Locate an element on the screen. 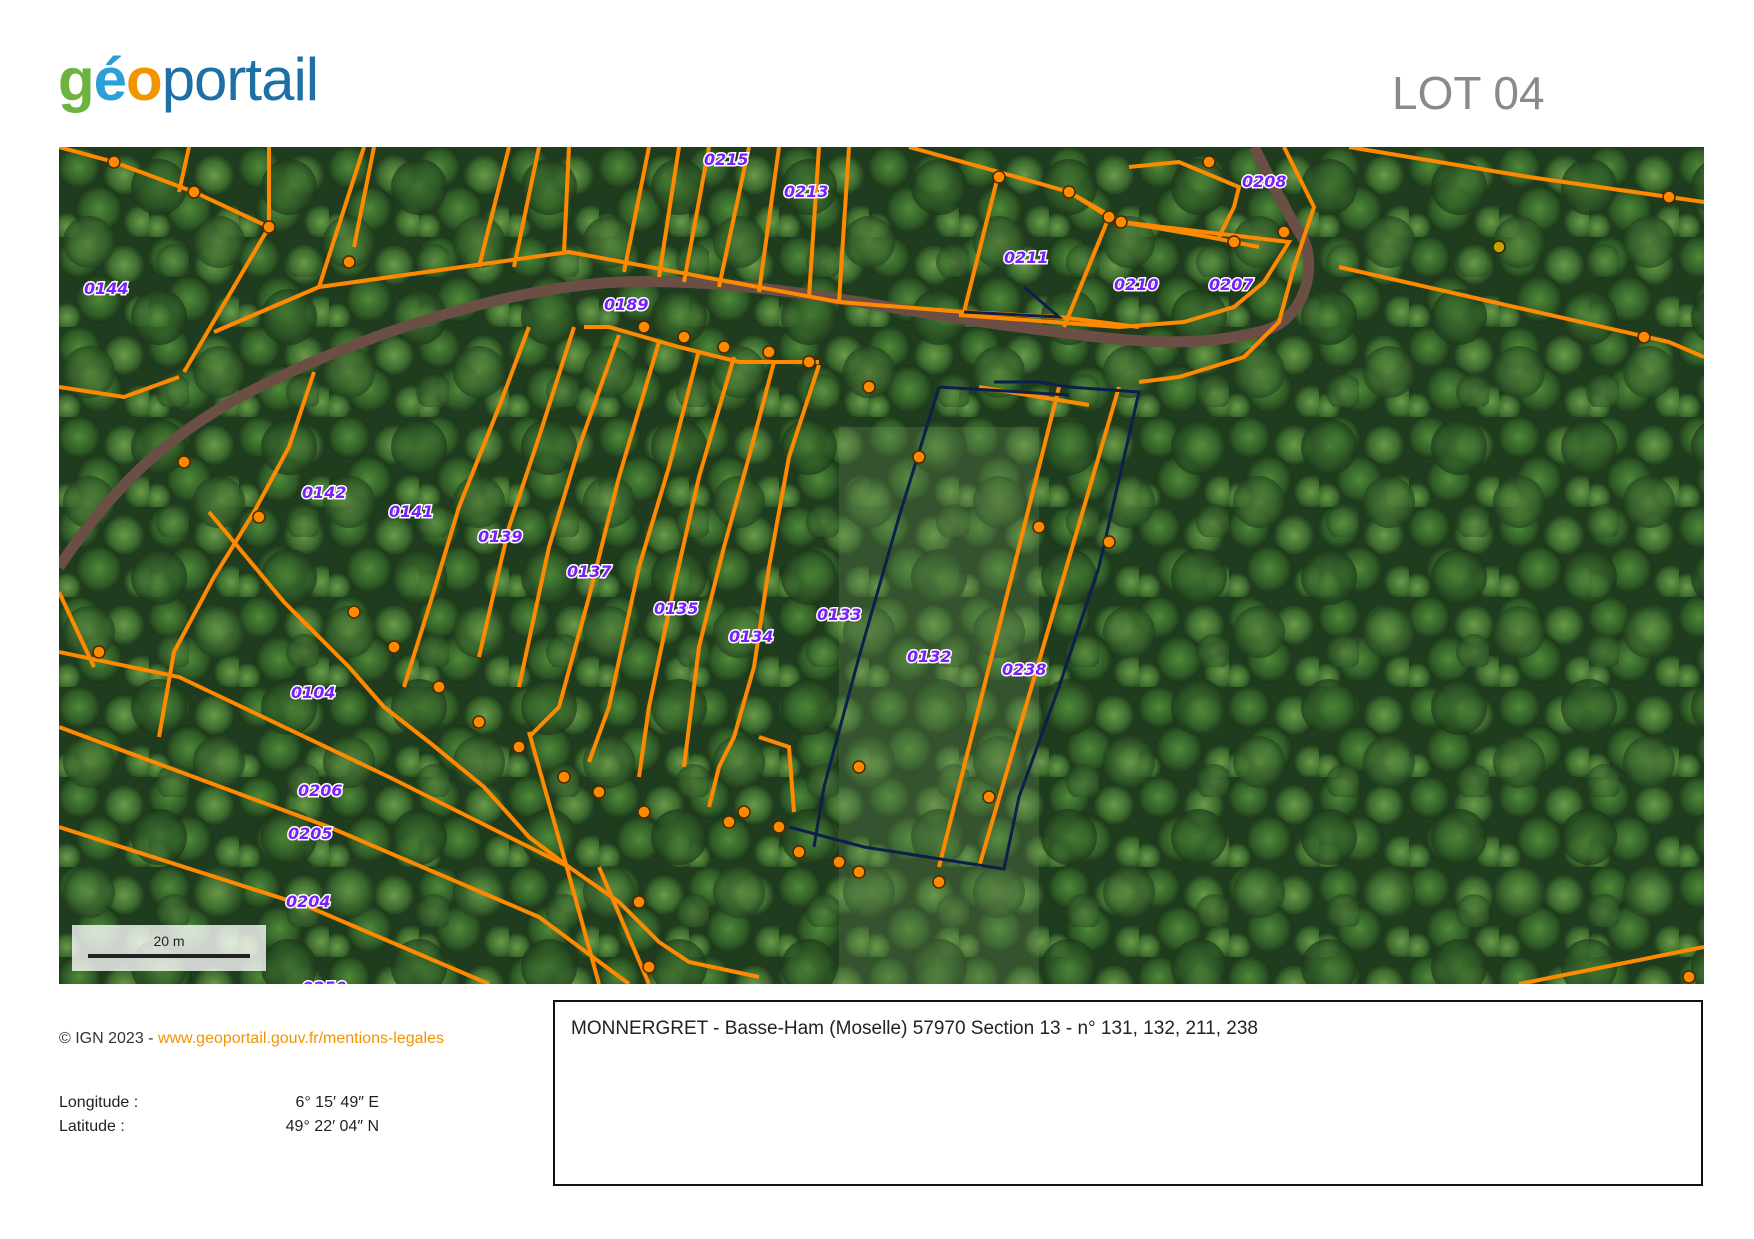  parcel-label: 0189 is located at coordinates (626, 304).